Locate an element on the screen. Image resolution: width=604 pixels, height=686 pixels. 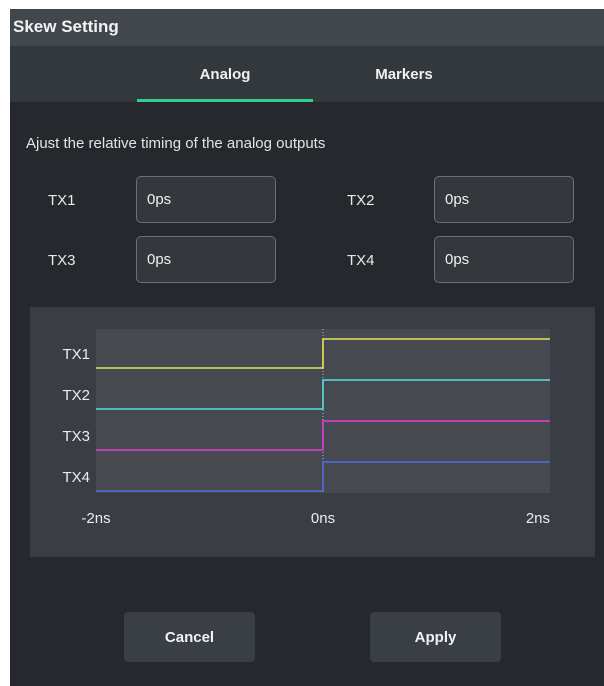
dialog-title: Skew Setting is located at coordinates (66, 26).